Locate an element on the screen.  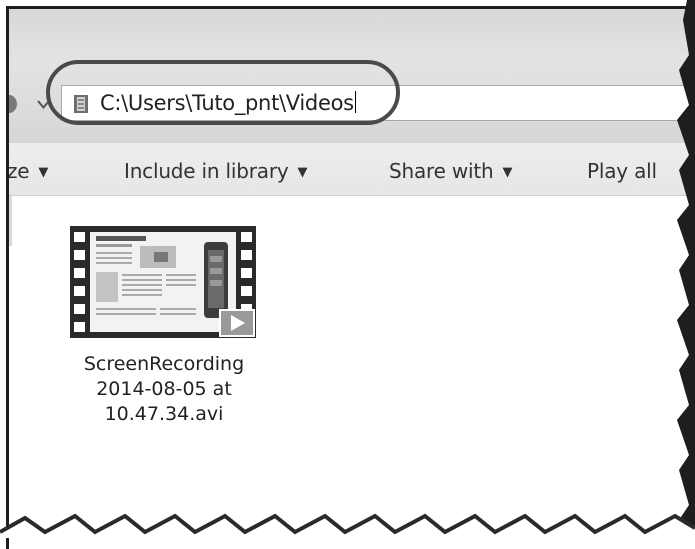
include-in-library-button: Include in library ▼ is located at coordinates (216, 171).